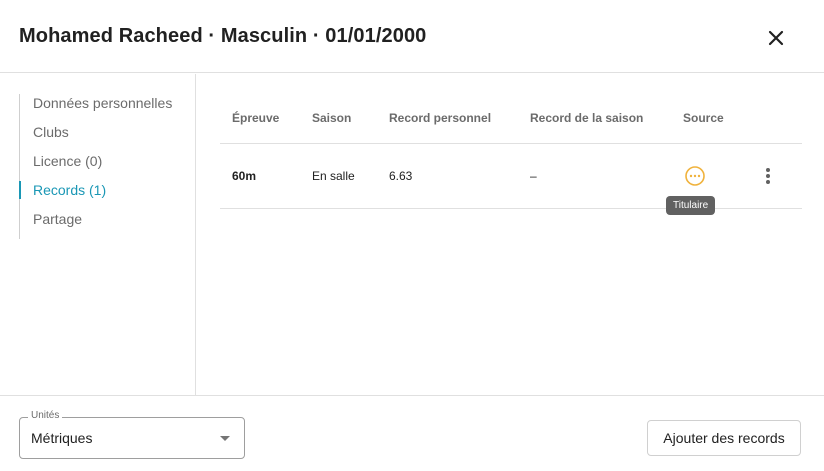  I want to click on units-value: Métriques, so click(62, 438).